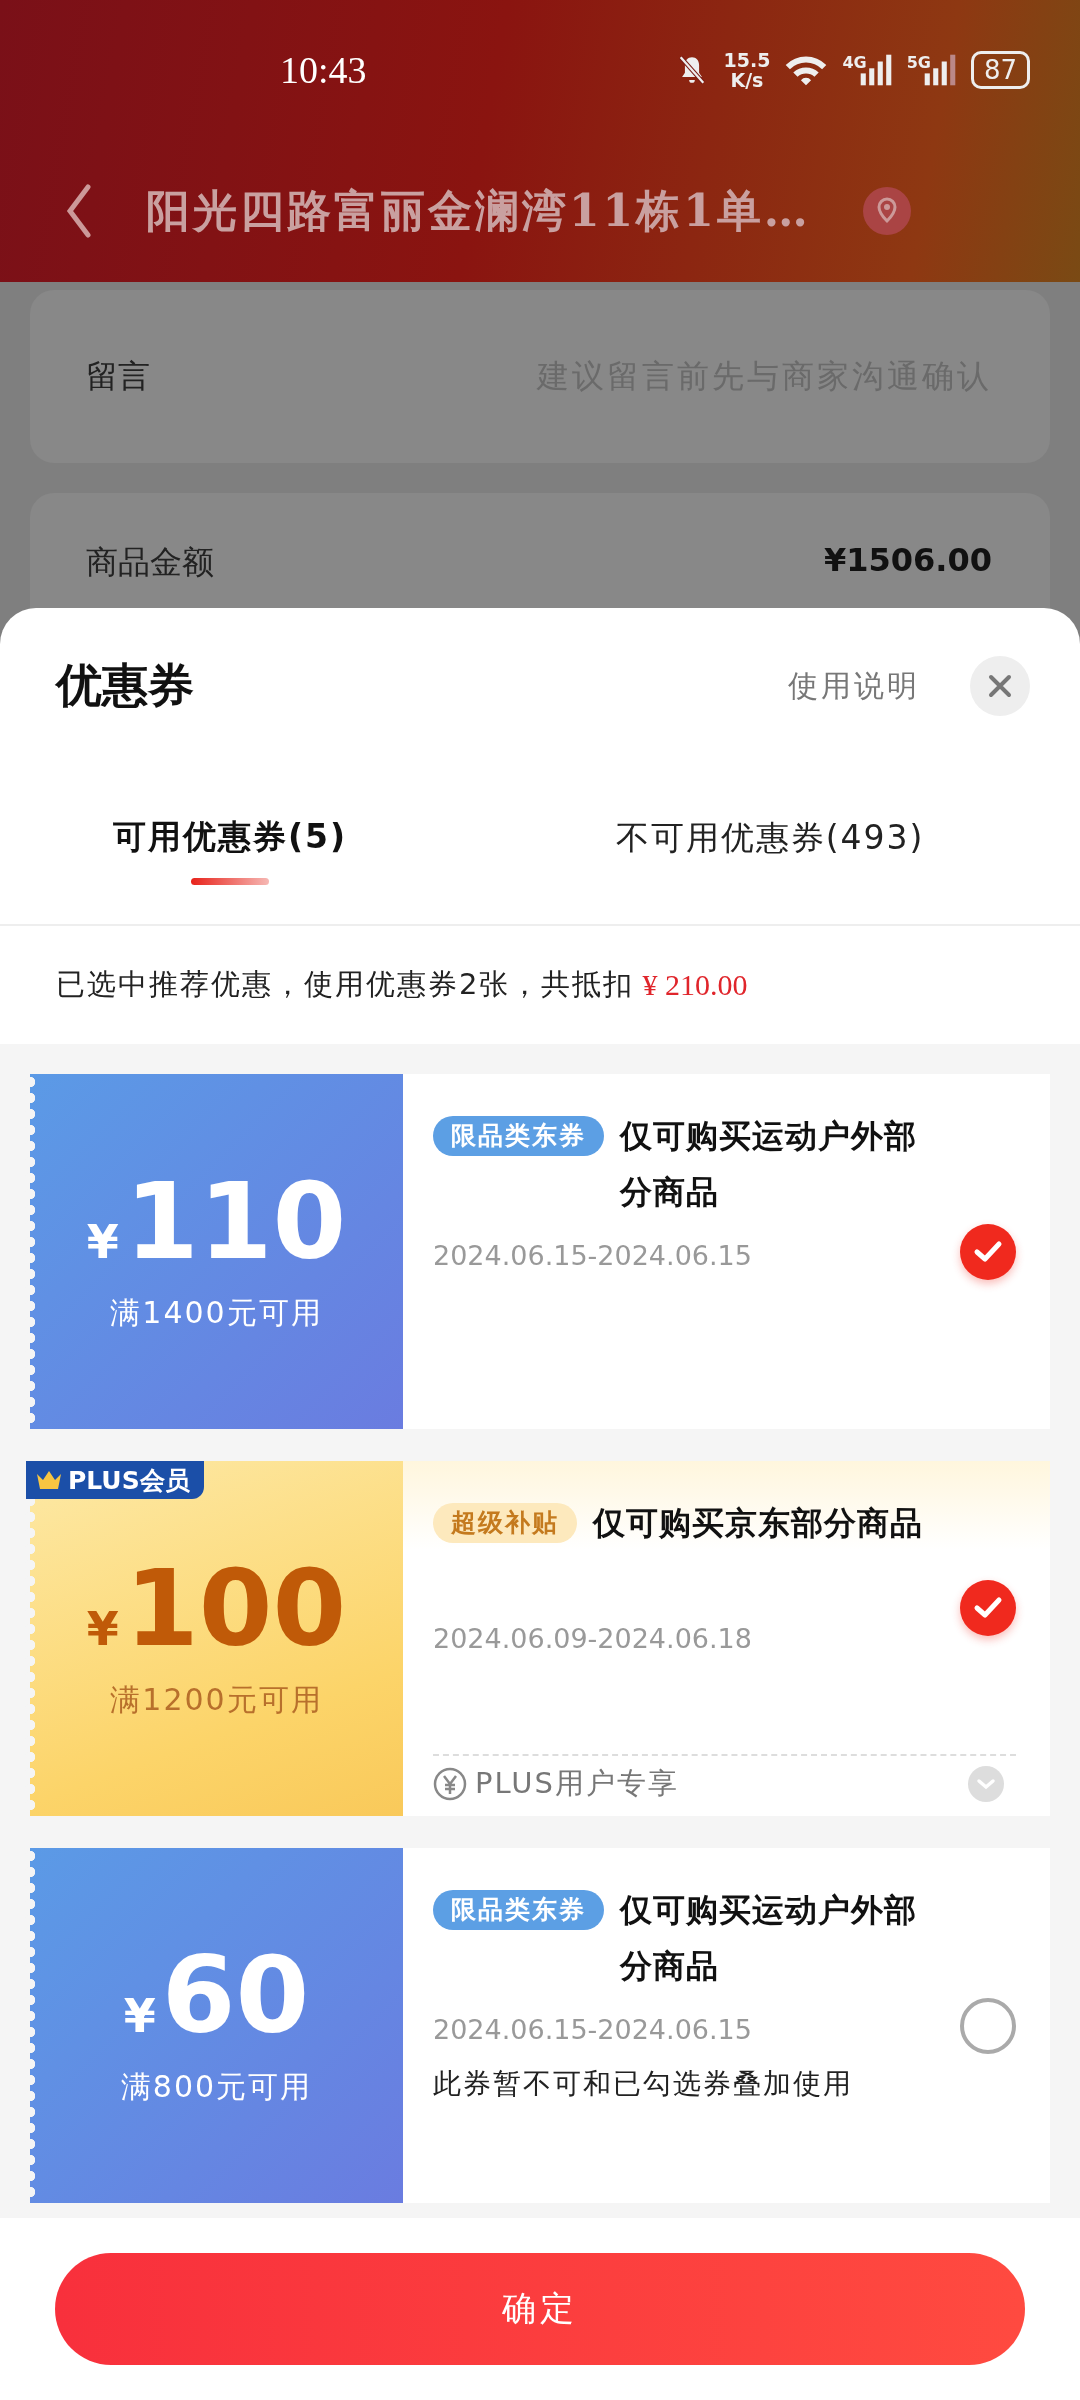  I want to click on coupon-amount: 110, so click(235, 1222).